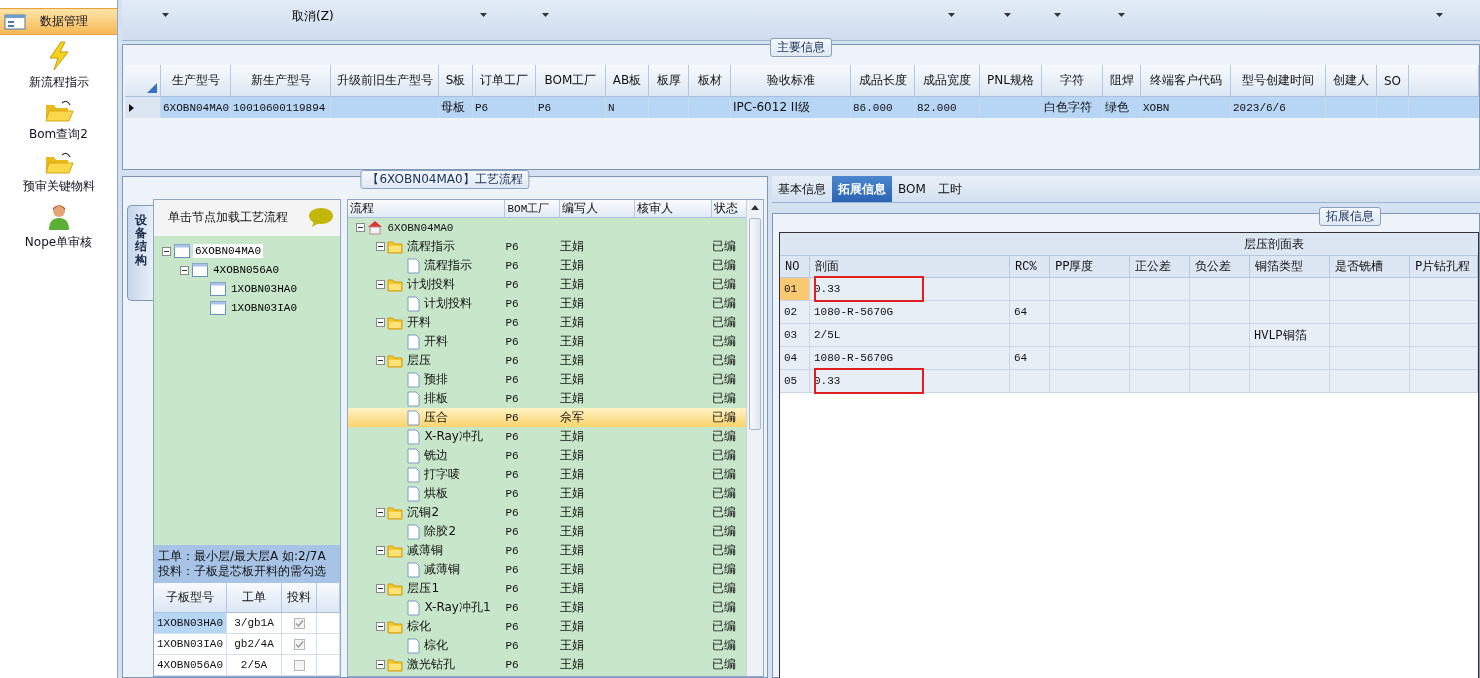  I want to click on column-header: 板材, so click(710, 81).